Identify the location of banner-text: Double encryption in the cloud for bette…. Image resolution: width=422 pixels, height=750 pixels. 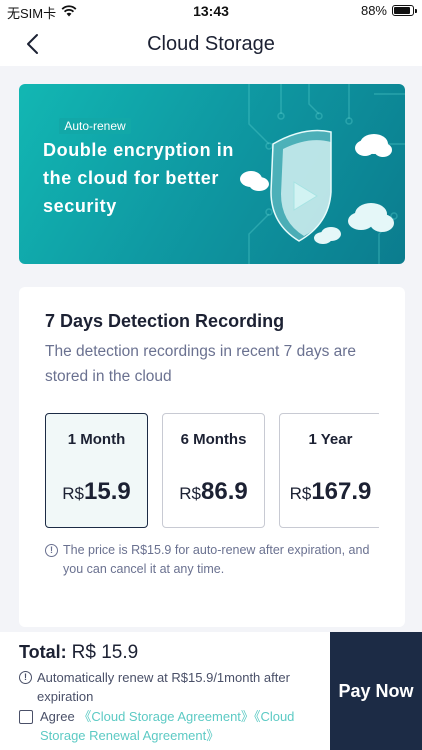
(139, 178).